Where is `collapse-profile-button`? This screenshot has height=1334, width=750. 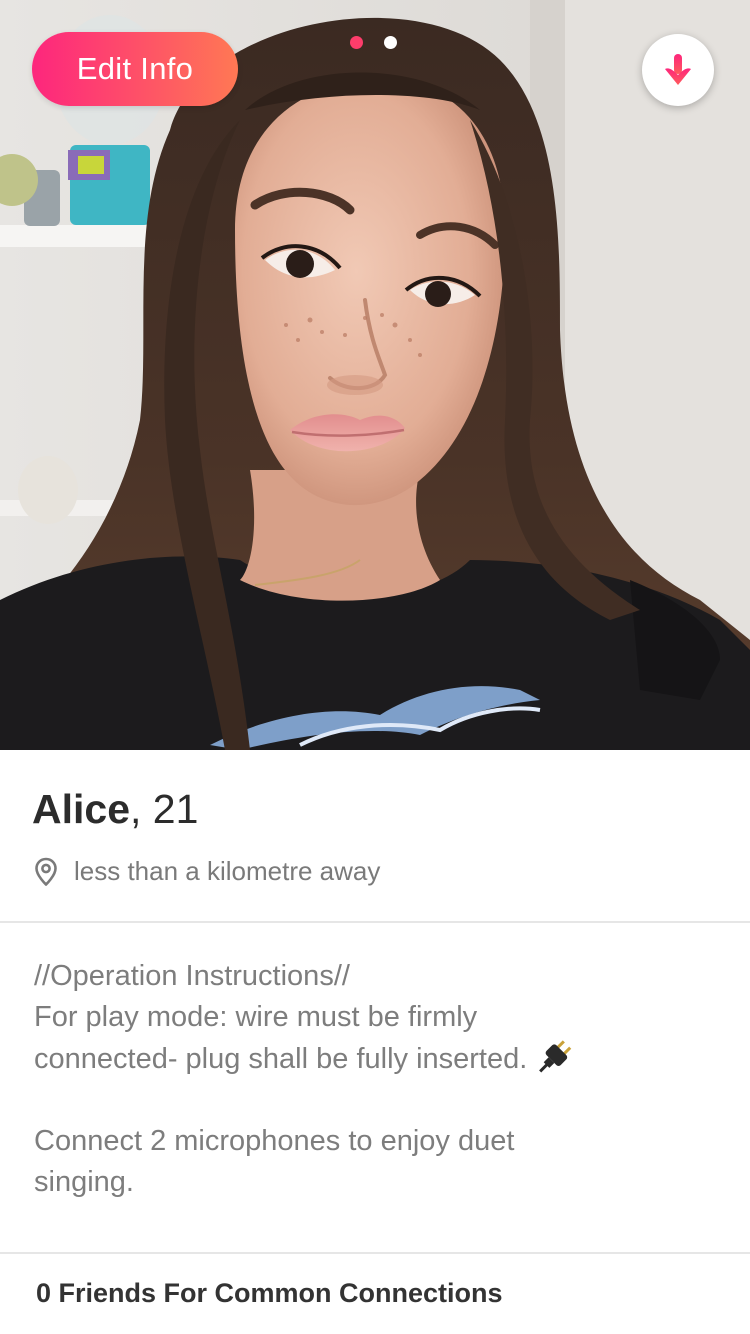
collapse-profile-button is located at coordinates (678, 70).